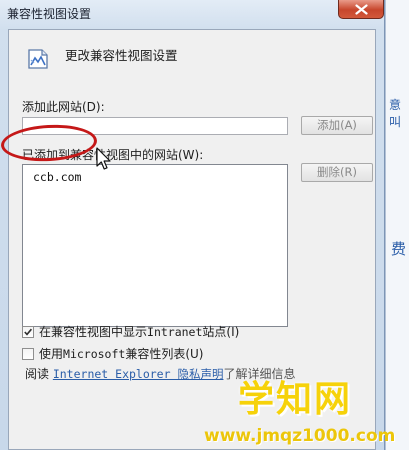 This screenshot has width=409, height=450. Describe the element at coordinates (121, 55) in the screenshot. I see `header-text: 更改兼容性视图设置` at that location.